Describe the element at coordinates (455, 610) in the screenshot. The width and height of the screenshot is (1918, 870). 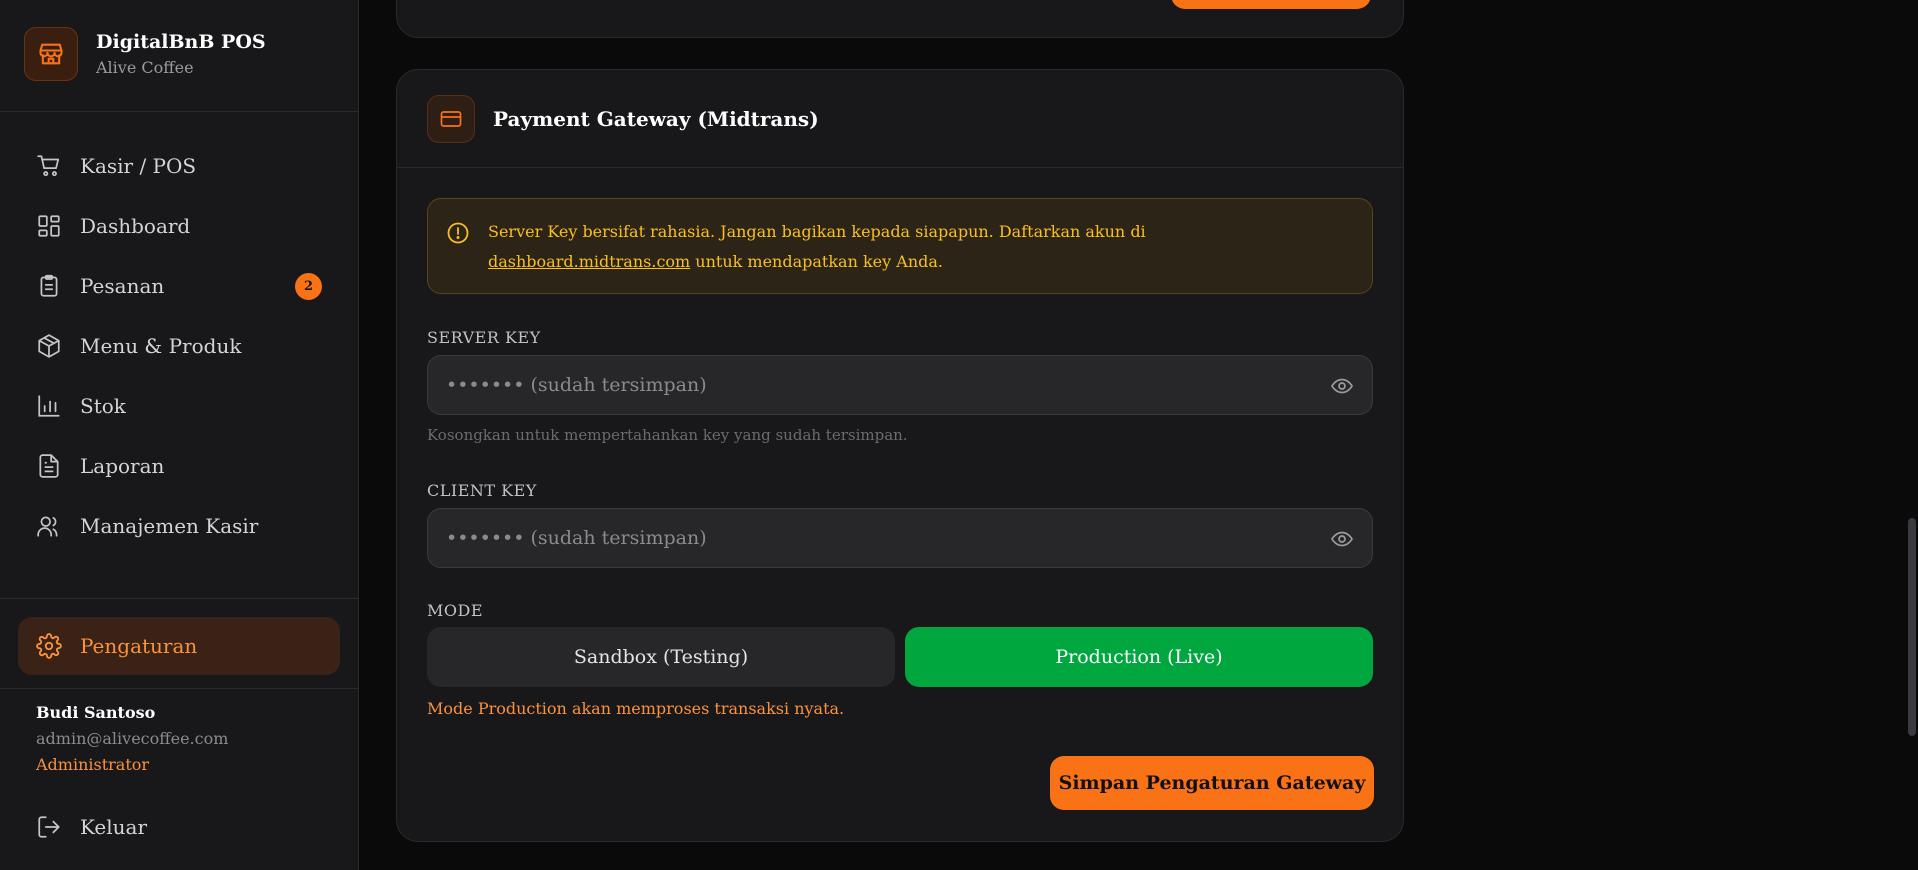
I see `mode-label: MODE` at that location.